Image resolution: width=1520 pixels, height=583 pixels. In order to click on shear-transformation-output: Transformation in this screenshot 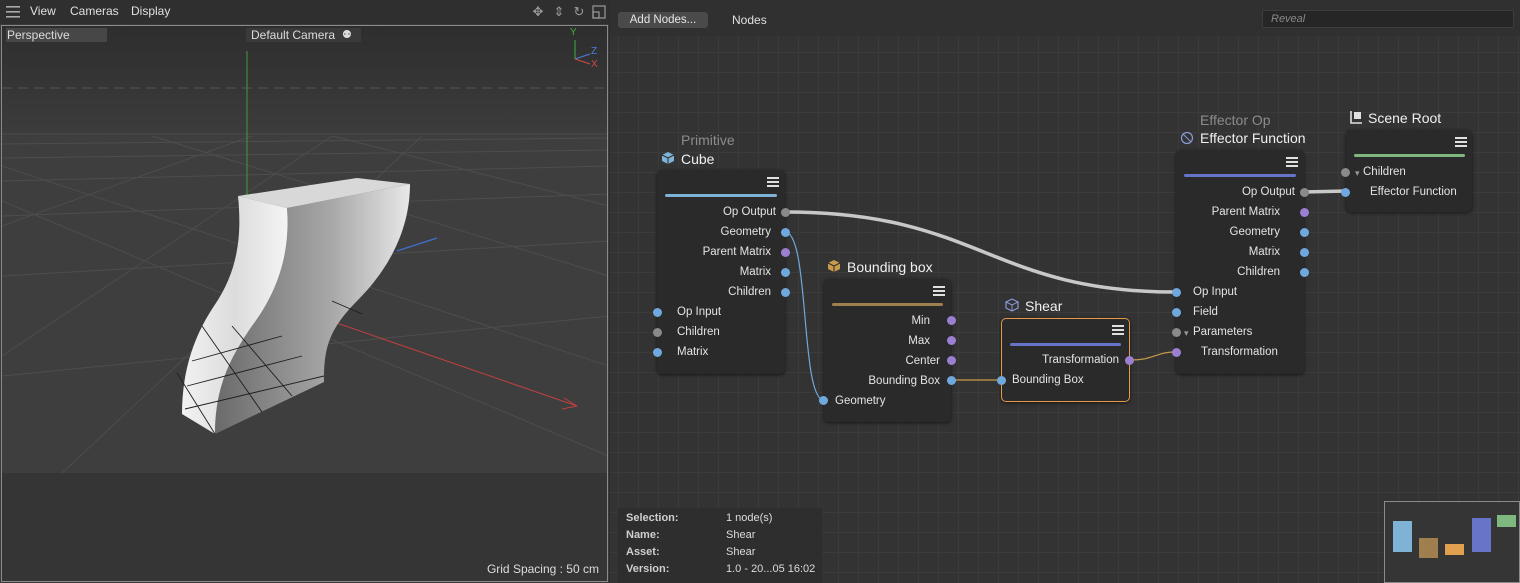, I will do `click(1080, 360)`.